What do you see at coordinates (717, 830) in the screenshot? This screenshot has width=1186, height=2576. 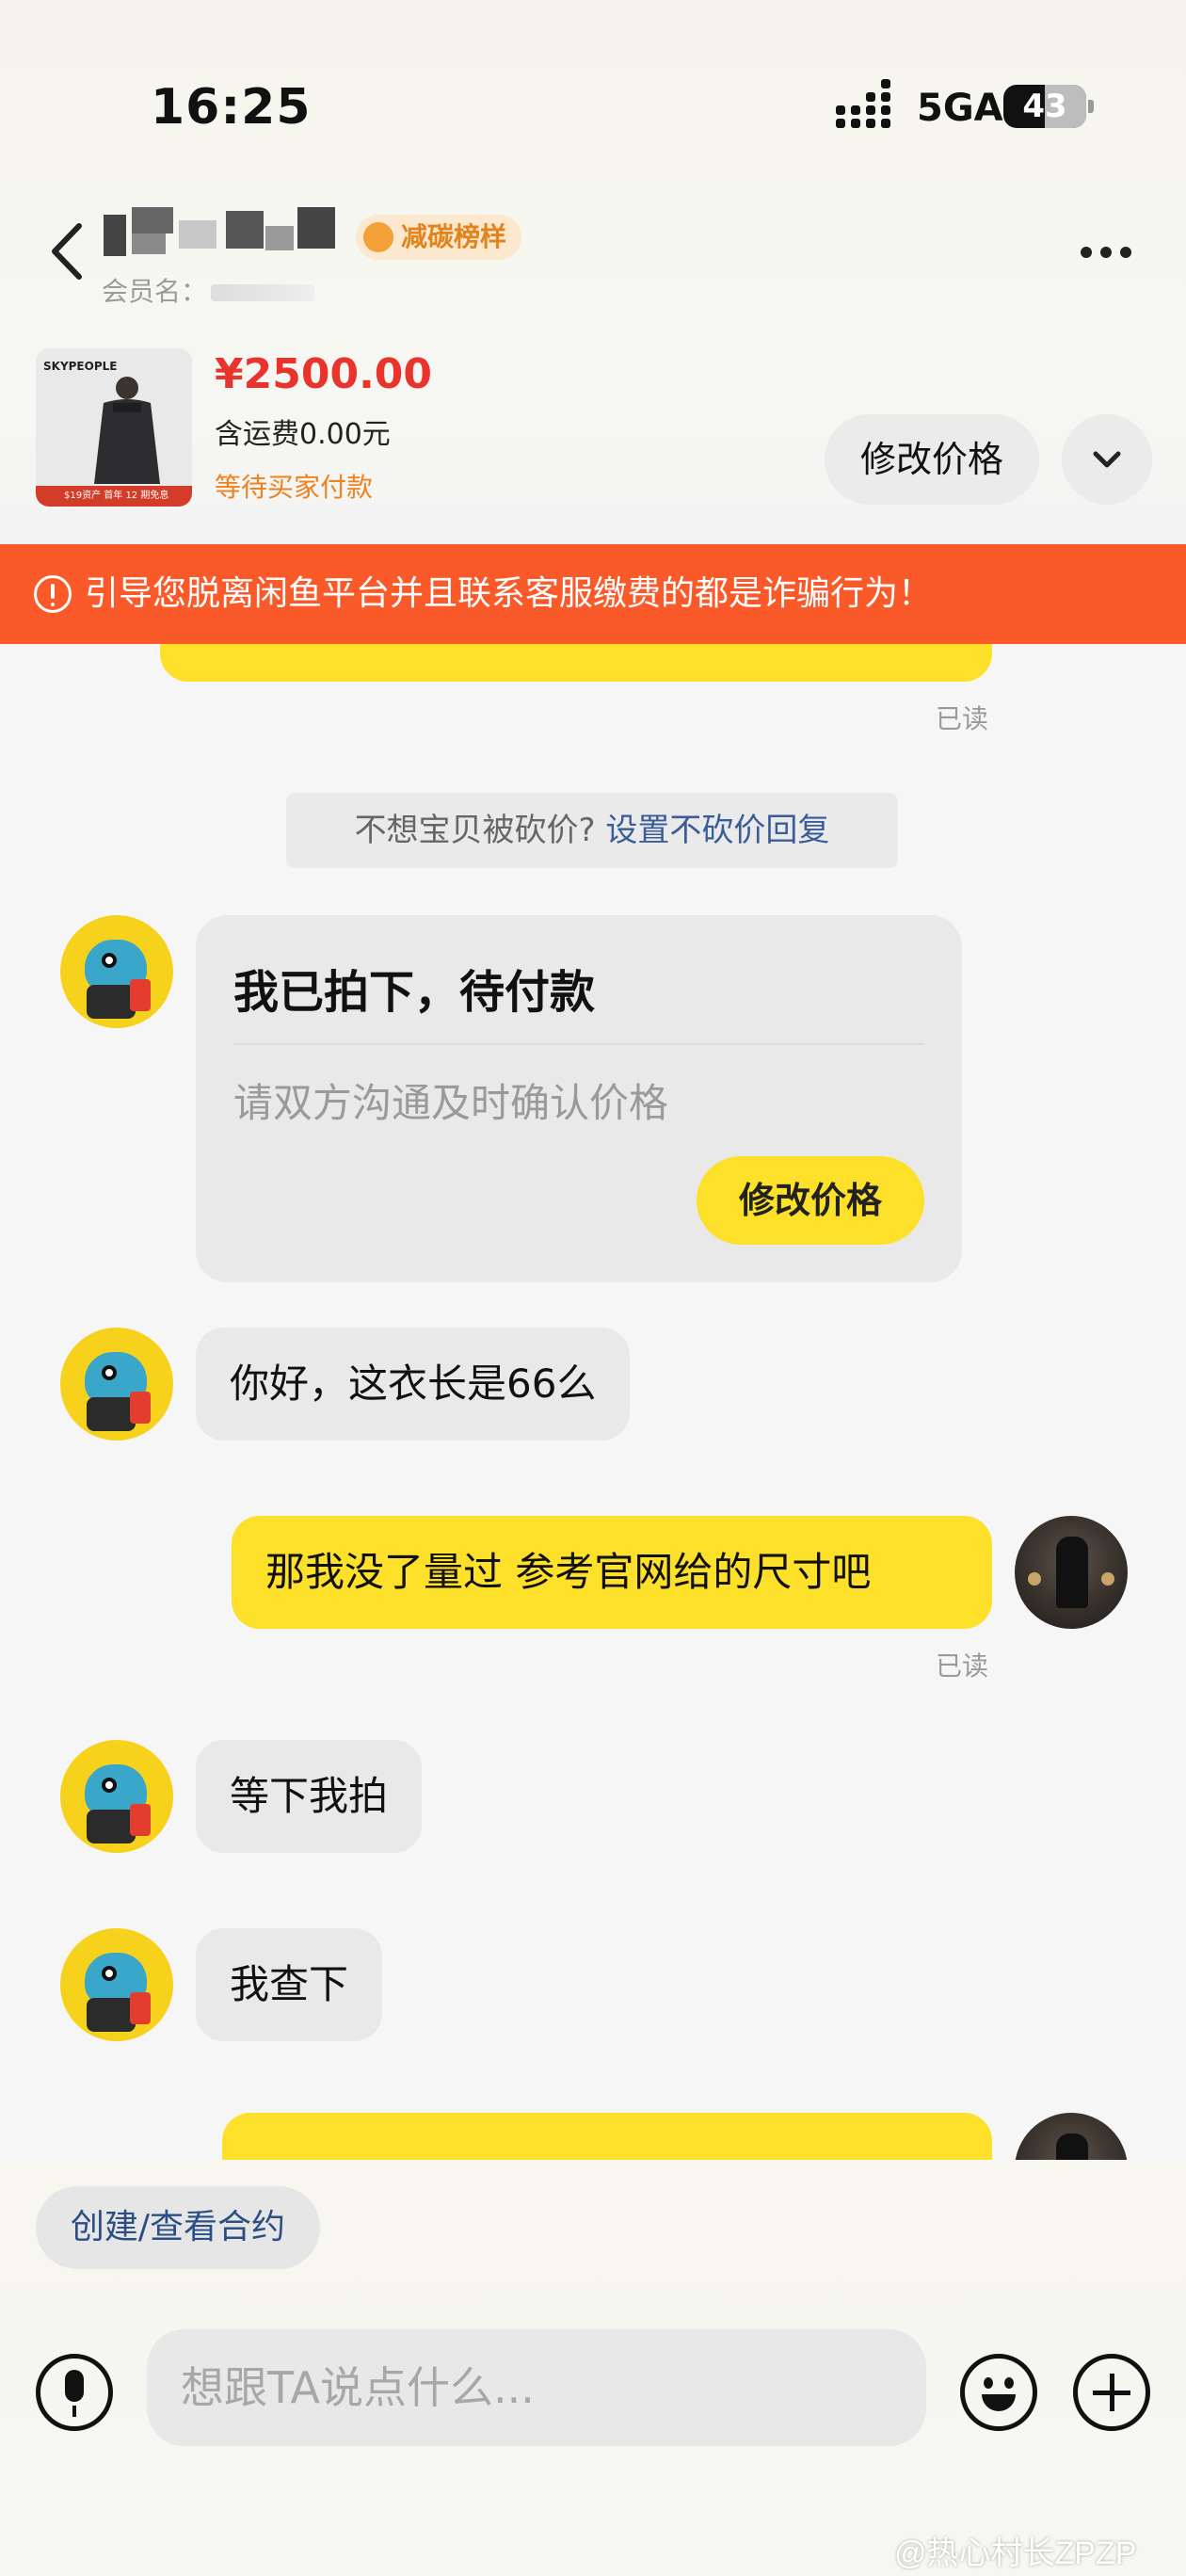 I see `no-bargain-reply-link: 设置不砍价回复` at bounding box center [717, 830].